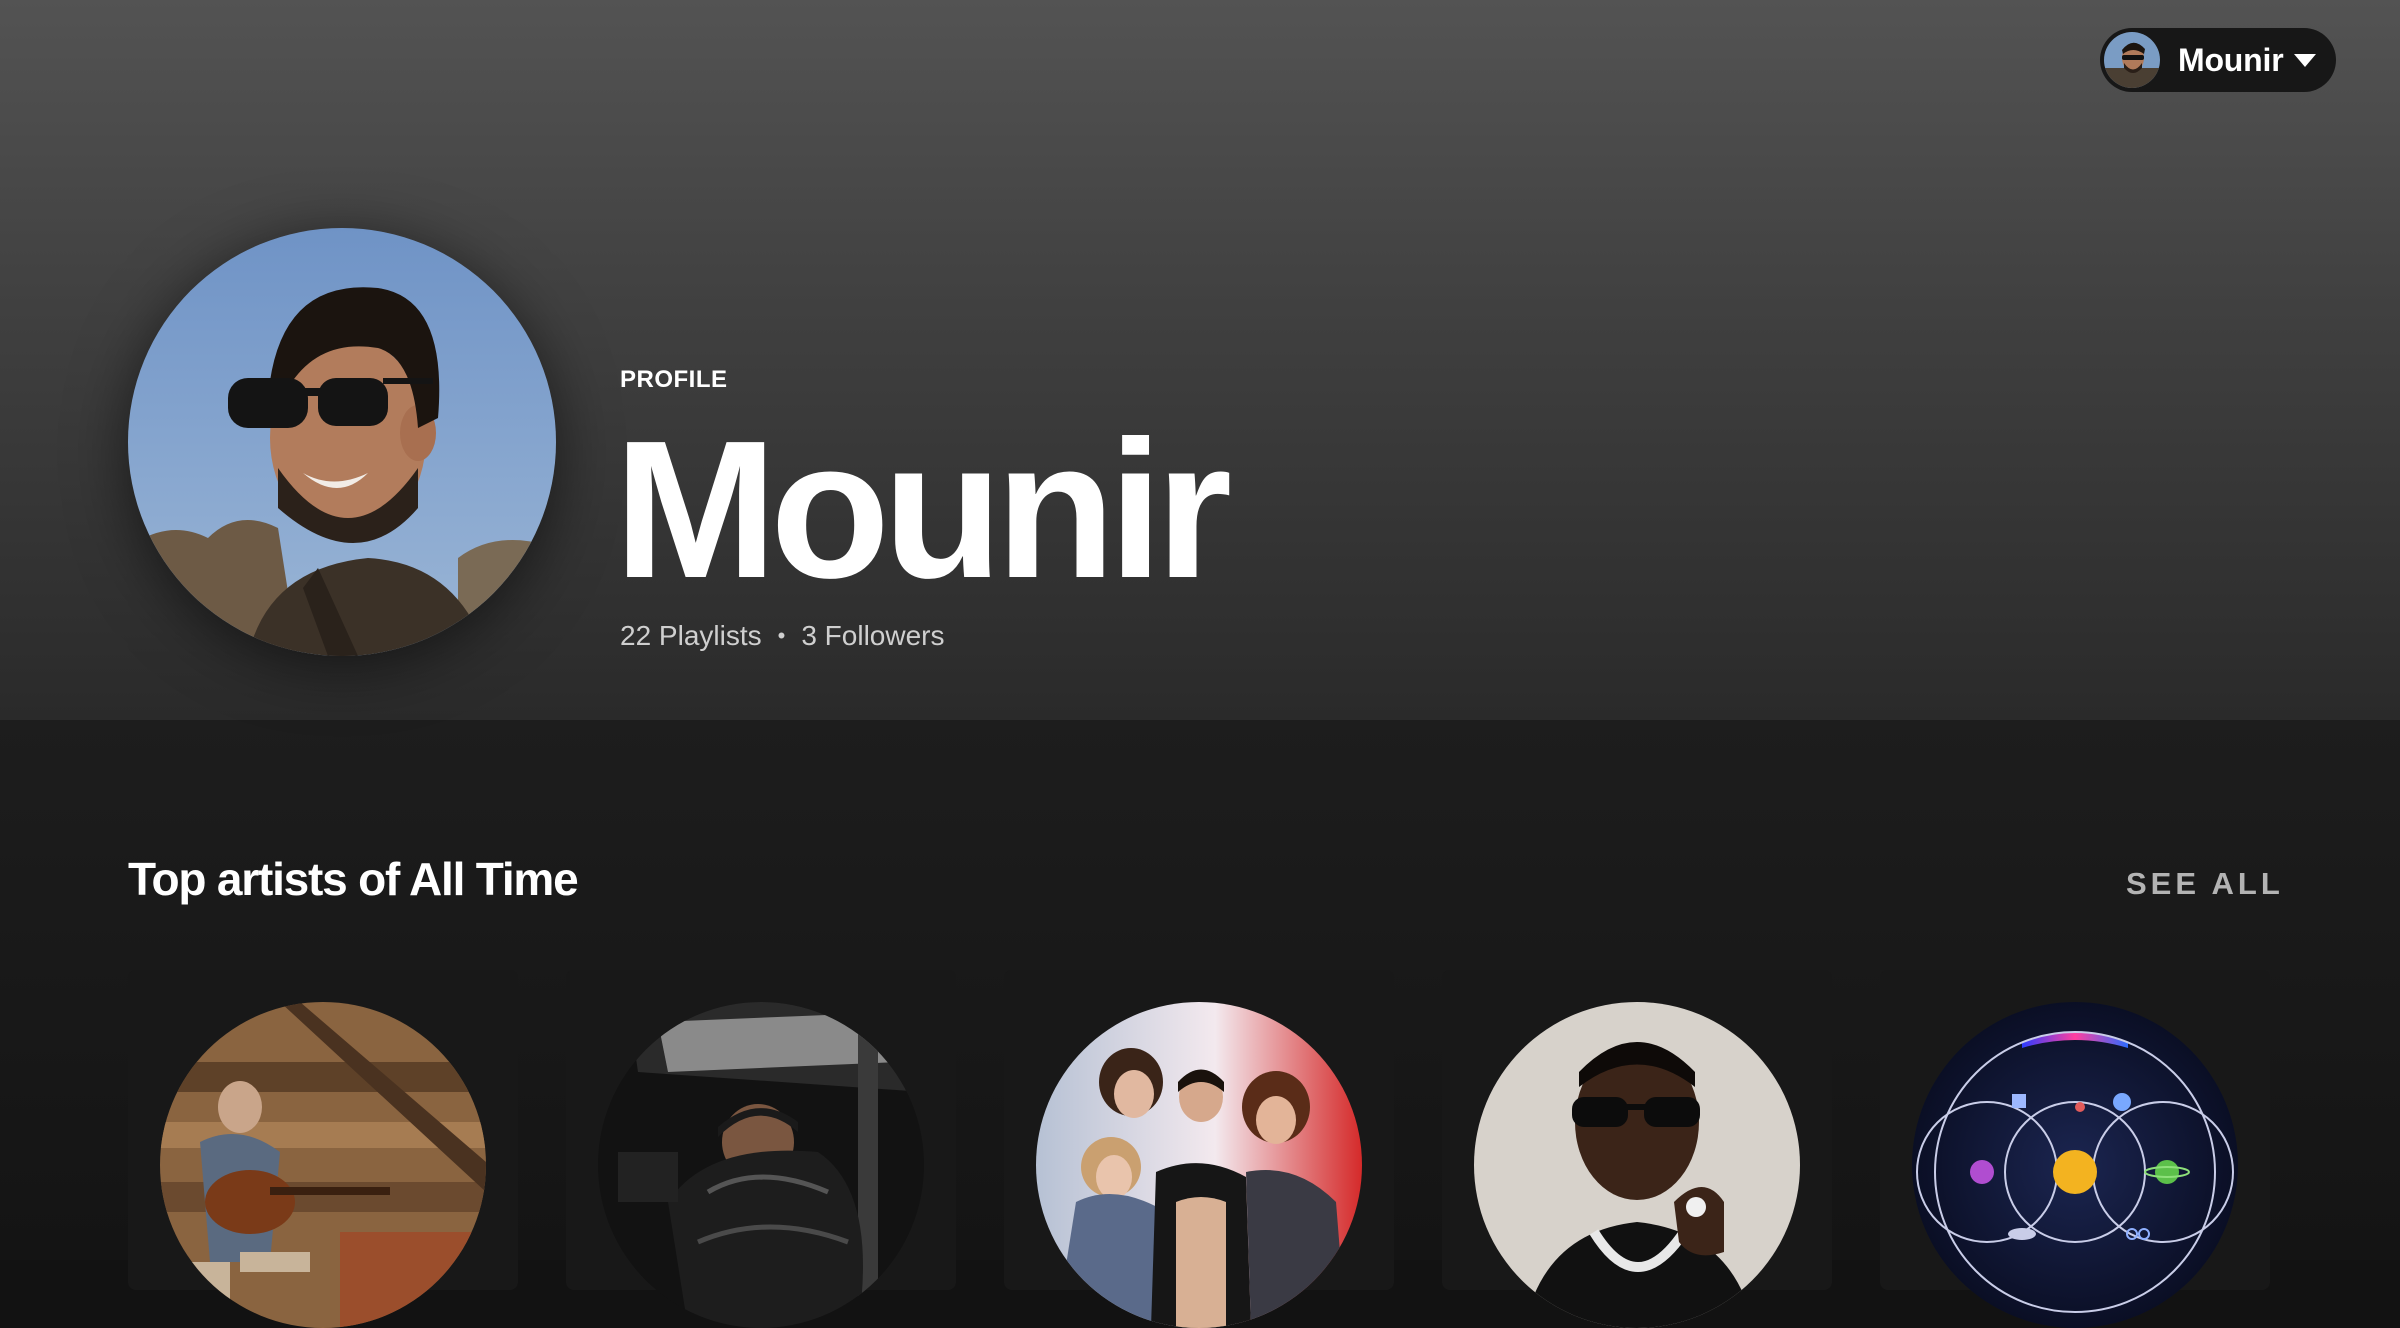 This screenshot has height=1328, width=2400. Describe the element at coordinates (353, 879) in the screenshot. I see `section-title: Top artists of All Time` at that location.